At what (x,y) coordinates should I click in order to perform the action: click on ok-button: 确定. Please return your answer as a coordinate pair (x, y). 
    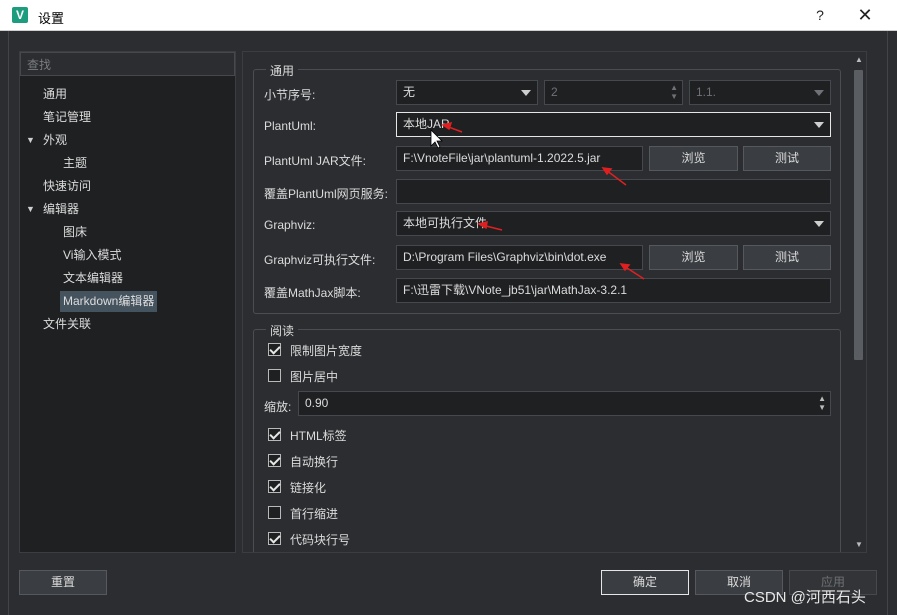
    Looking at the image, I should click on (645, 582).